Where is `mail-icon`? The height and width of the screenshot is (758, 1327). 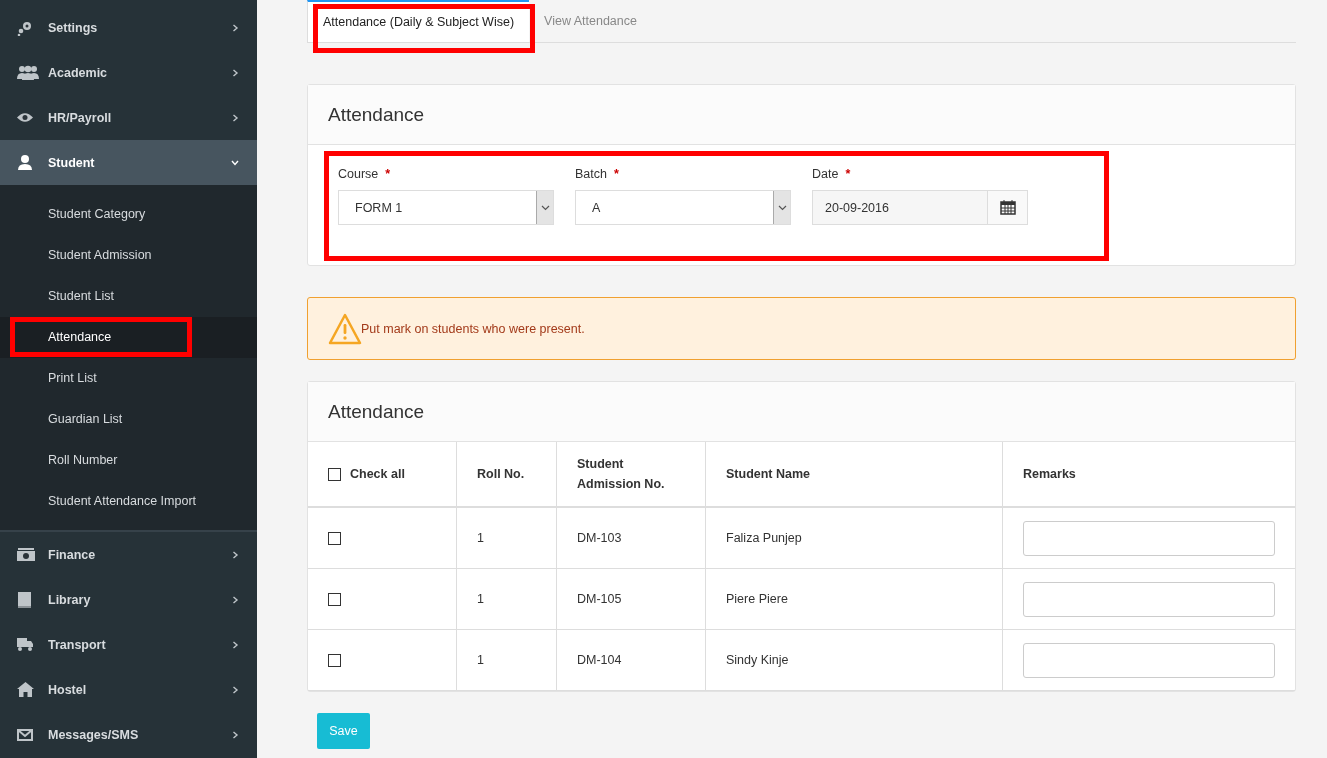 mail-icon is located at coordinates (25, 734).